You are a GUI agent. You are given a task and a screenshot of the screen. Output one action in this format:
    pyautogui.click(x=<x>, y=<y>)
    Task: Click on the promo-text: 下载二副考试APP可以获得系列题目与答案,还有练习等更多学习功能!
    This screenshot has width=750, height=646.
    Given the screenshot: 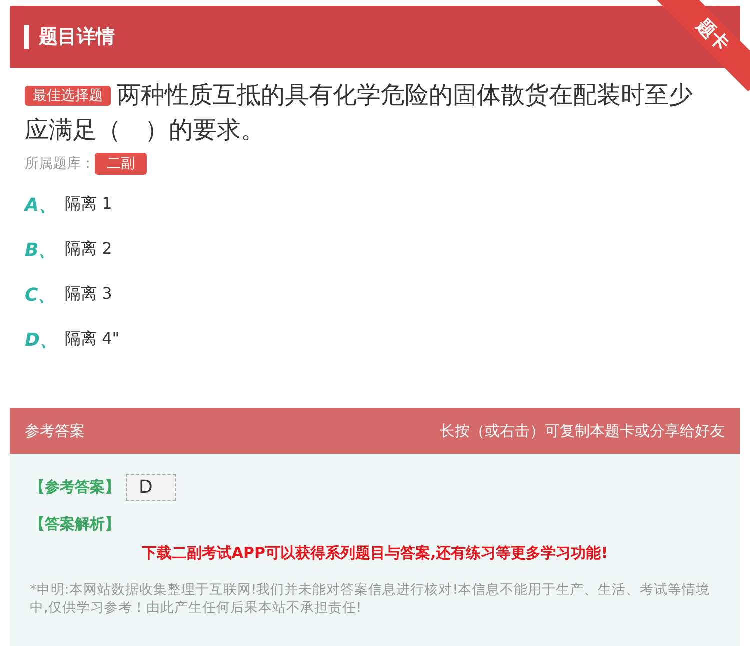 What is the action you would take?
    pyautogui.click(x=375, y=553)
    